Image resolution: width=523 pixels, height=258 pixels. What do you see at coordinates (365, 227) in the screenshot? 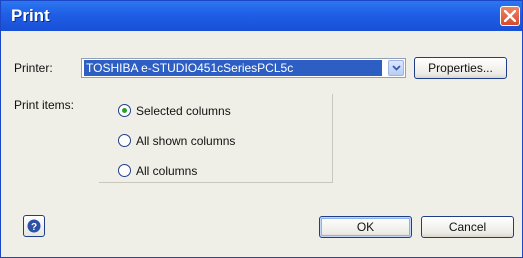
I see `ok-button: OK` at bounding box center [365, 227].